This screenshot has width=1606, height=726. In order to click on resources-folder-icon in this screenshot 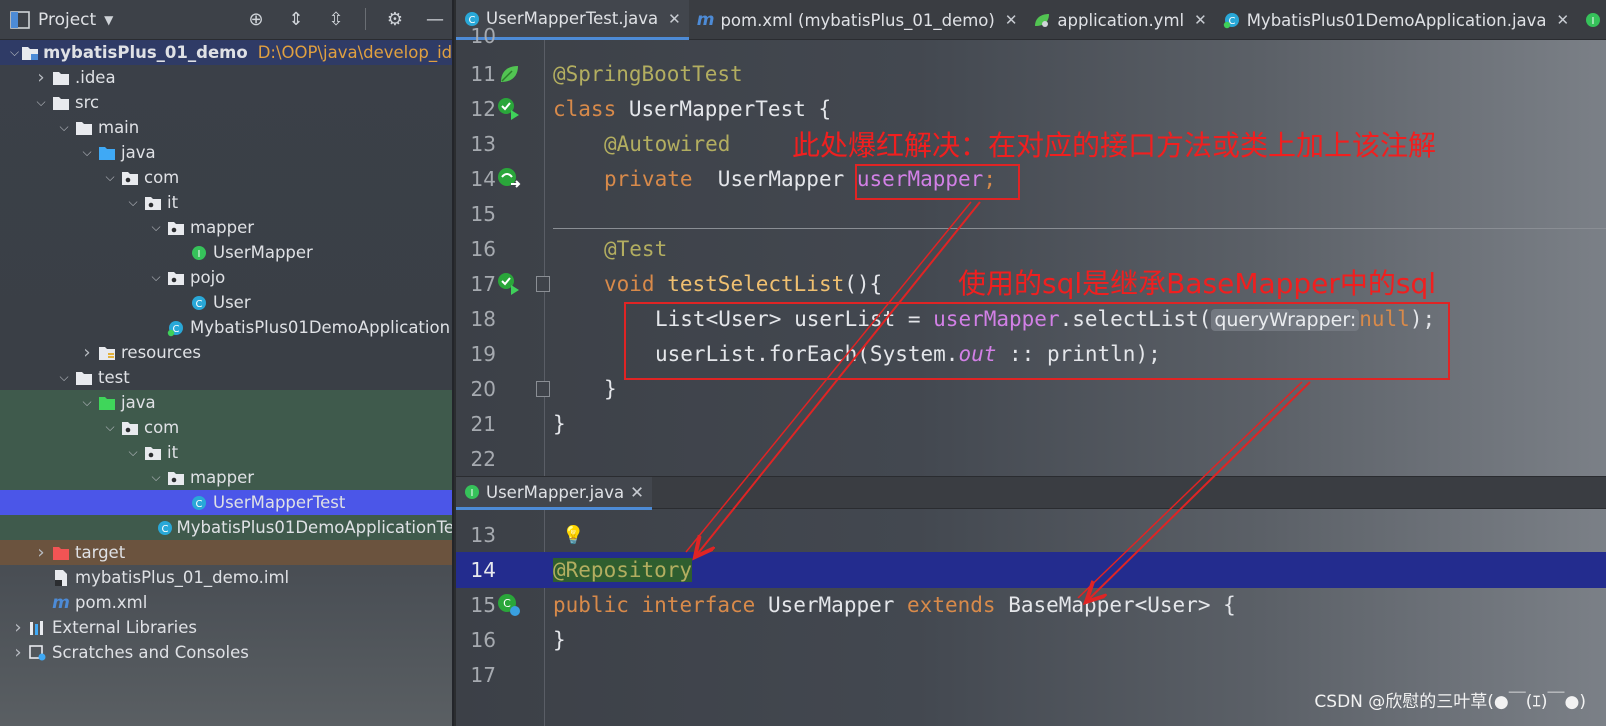, I will do `click(107, 353)`.